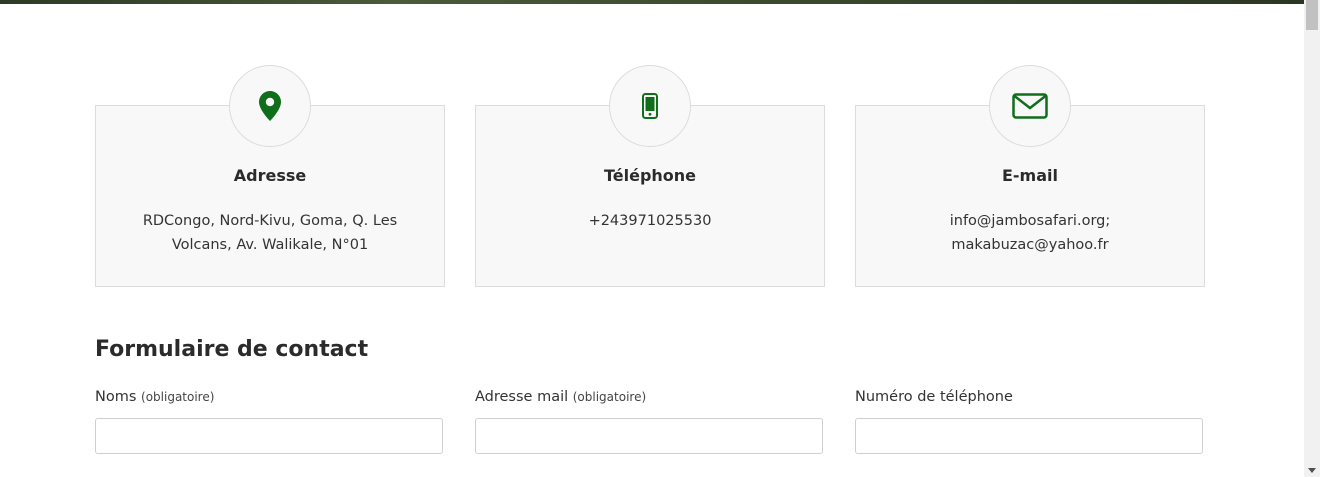  Describe the element at coordinates (269, 436) in the screenshot. I see `name-input` at that location.